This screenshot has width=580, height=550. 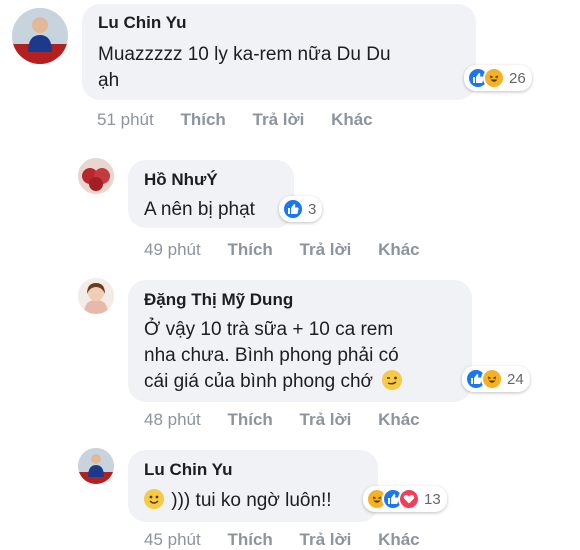 I want to click on comment-text: nha chưa. Bình phong phải có, so click(x=271, y=355).